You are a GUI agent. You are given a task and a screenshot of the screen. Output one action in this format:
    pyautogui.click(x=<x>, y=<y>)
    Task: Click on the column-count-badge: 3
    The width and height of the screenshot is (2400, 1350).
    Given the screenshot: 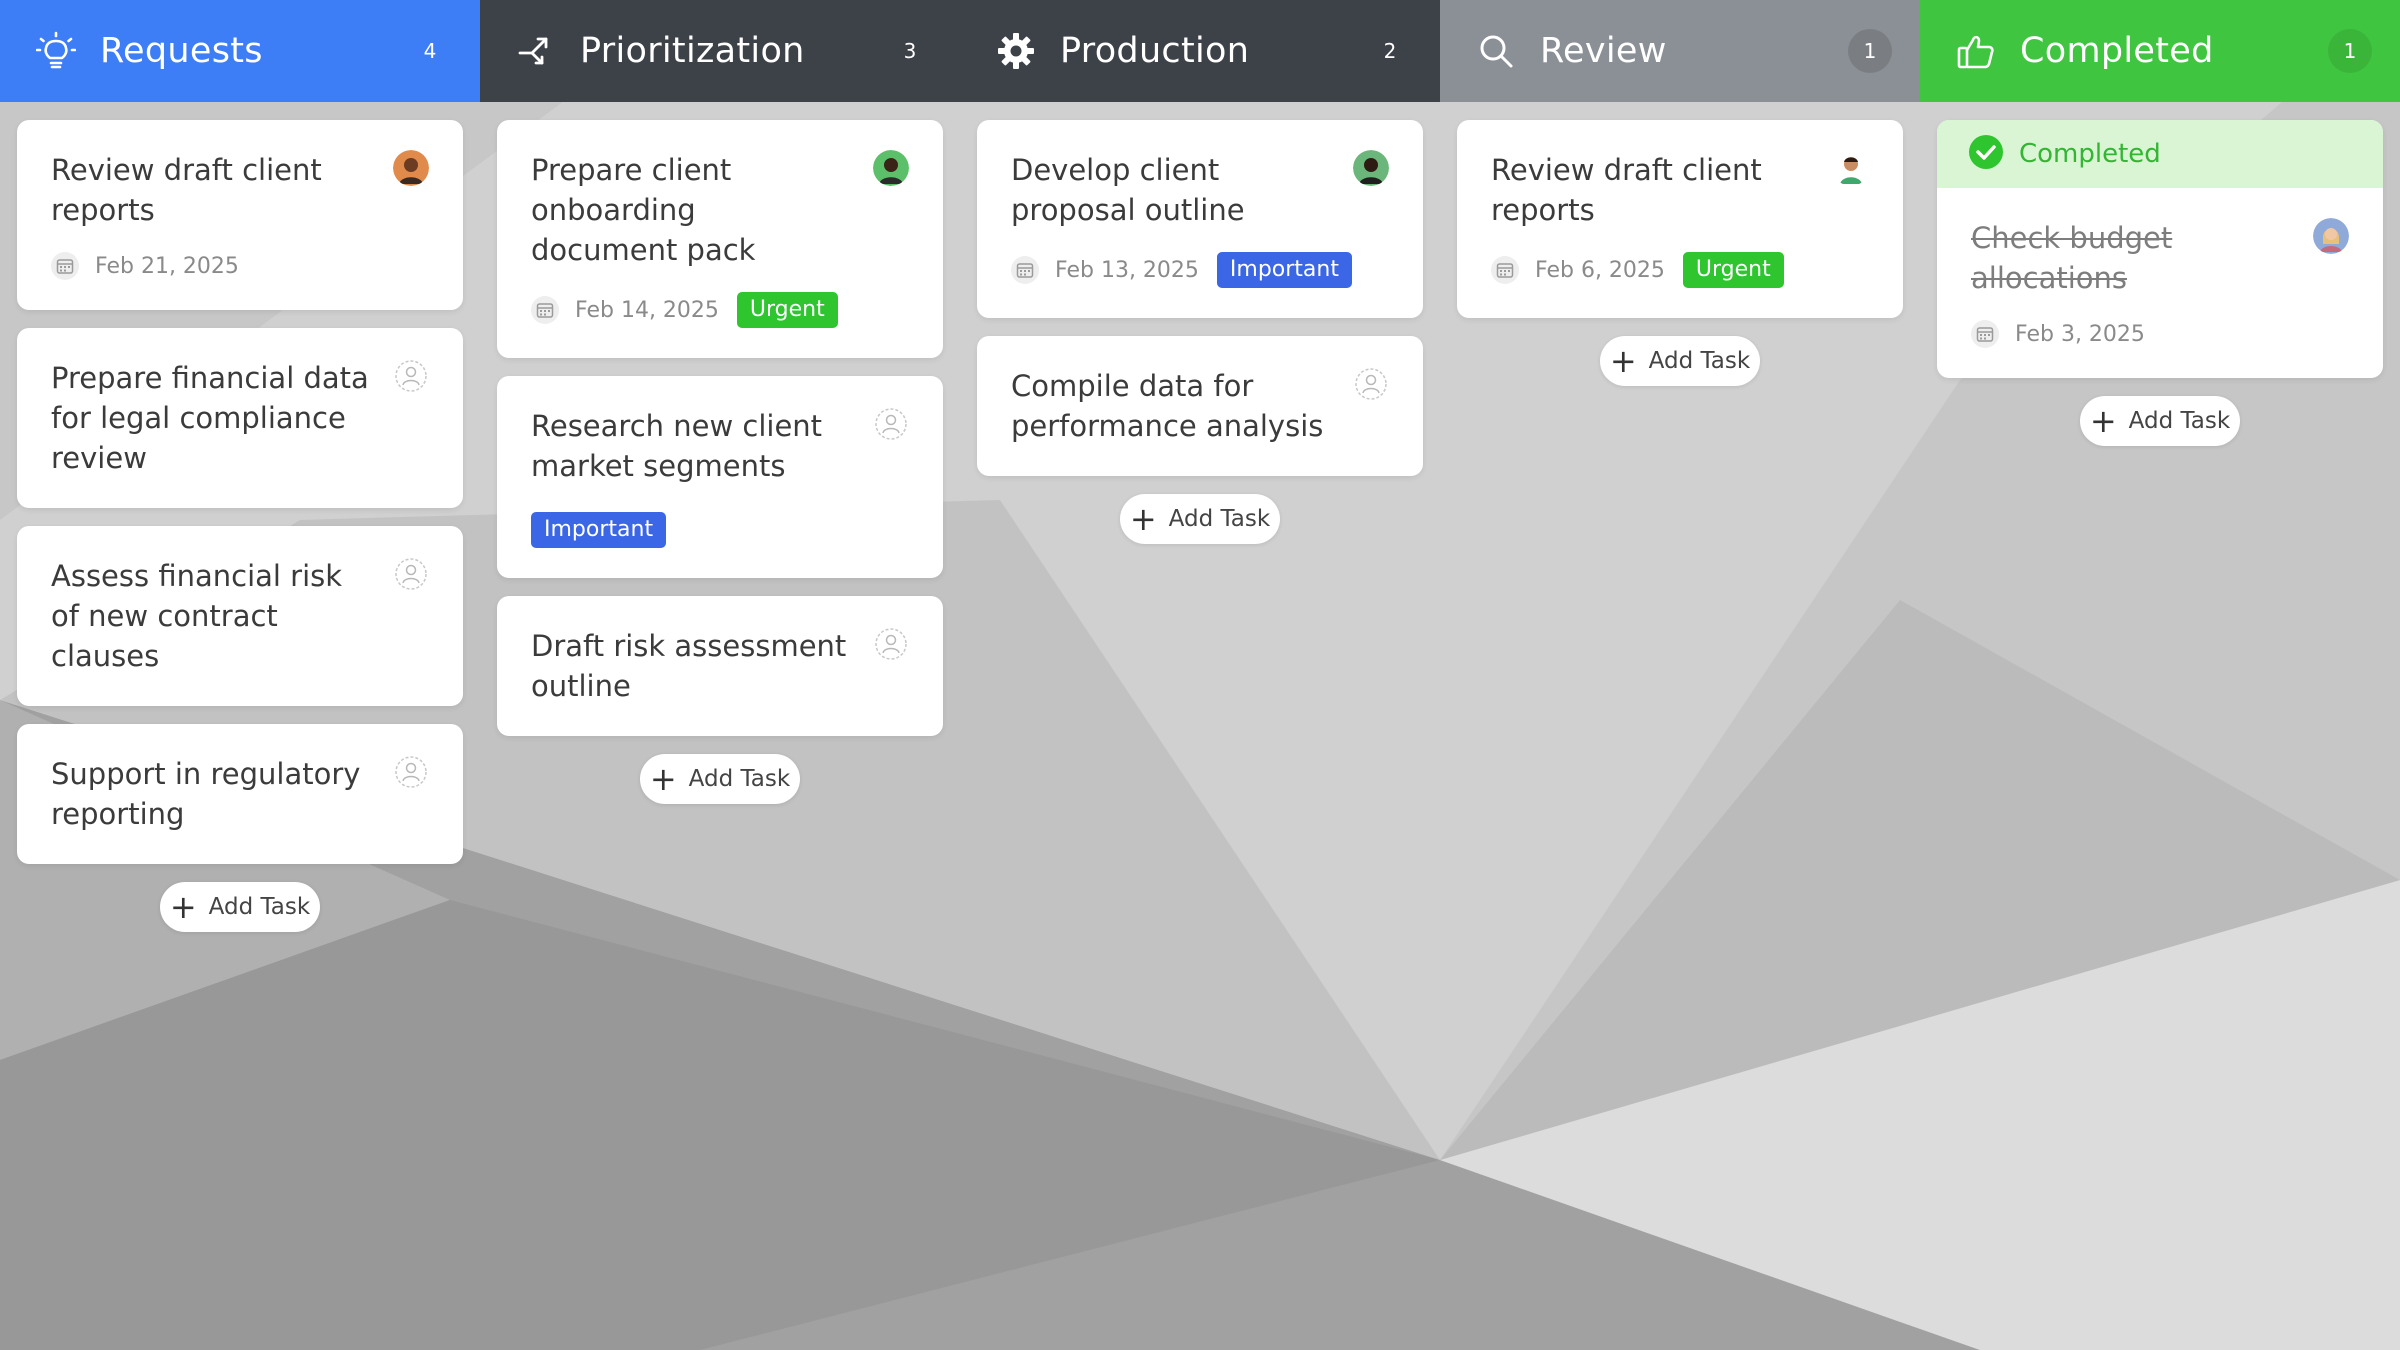 What is the action you would take?
    pyautogui.click(x=910, y=51)
    